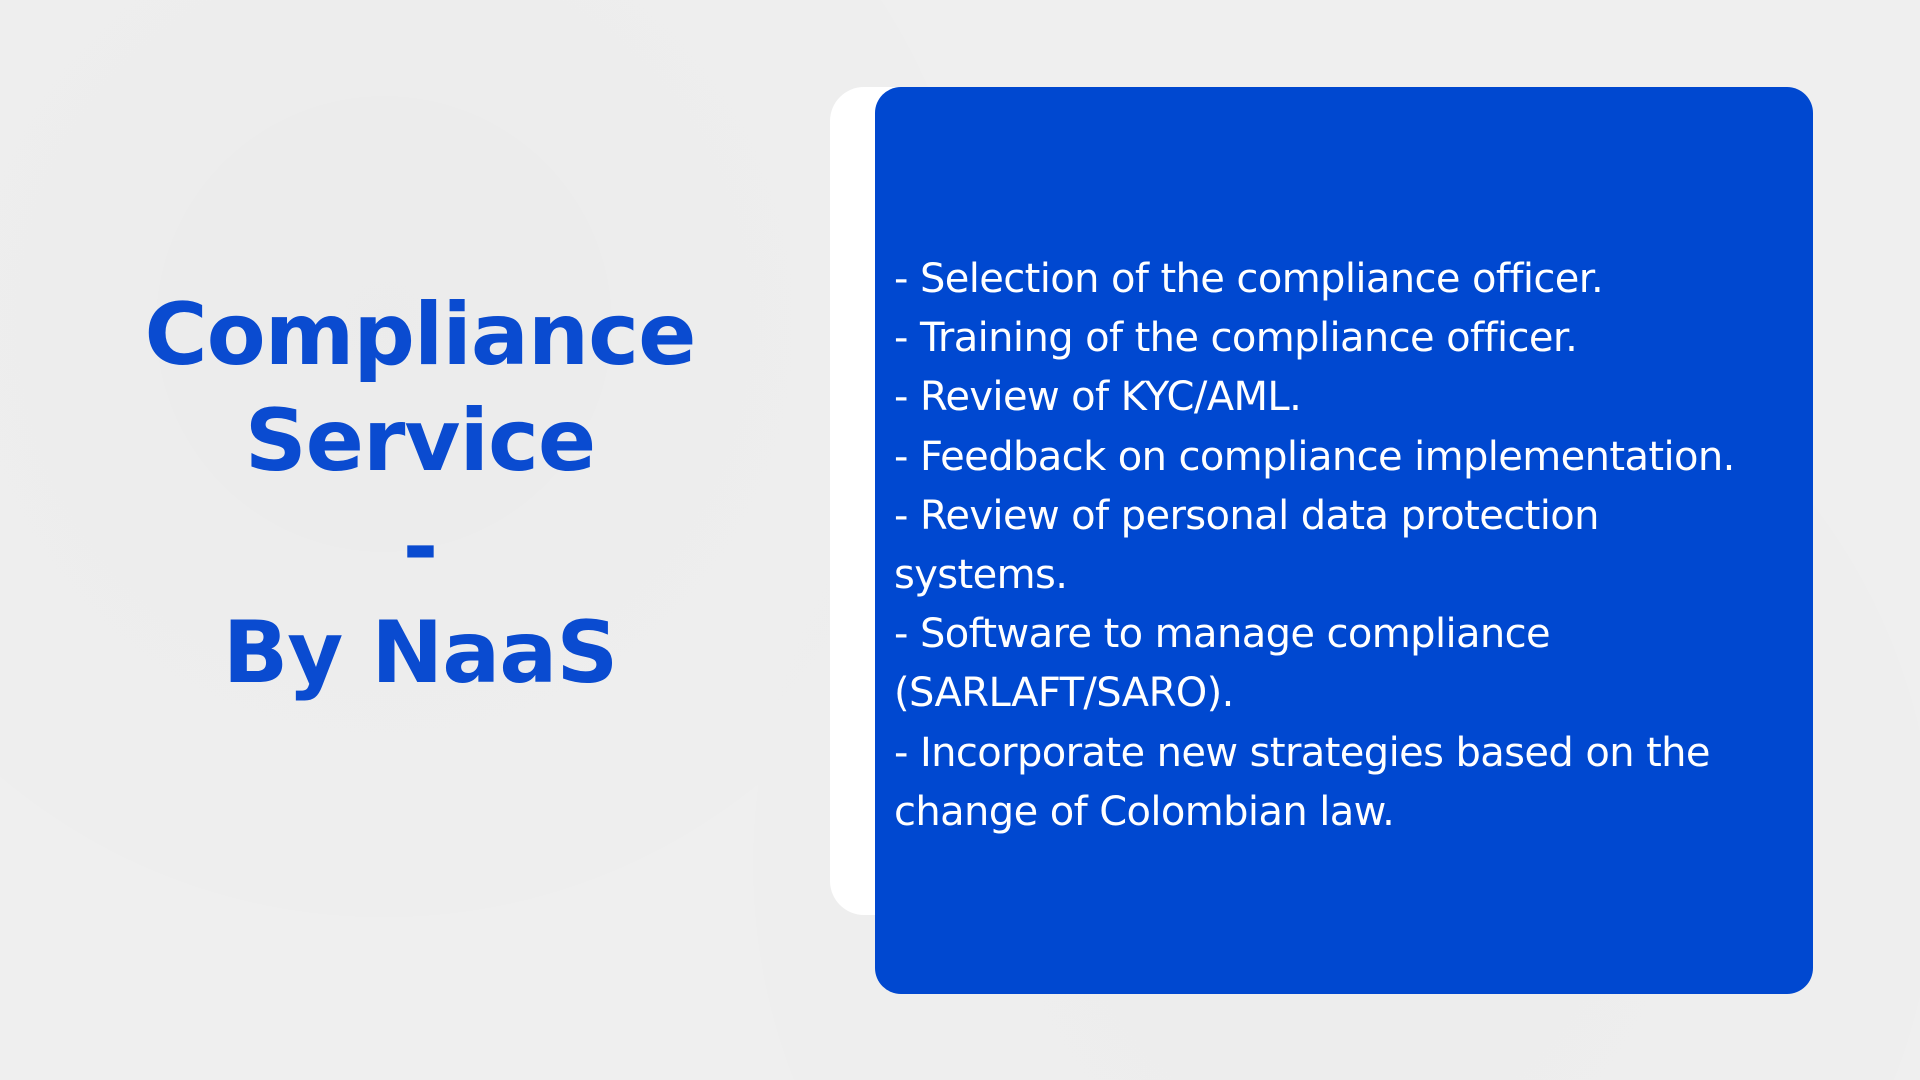 Image resolution: width=1920 pixels, height=1080 pixels. What do you see at coordinates (1314, 456) in the screenshot?
I see `list-item: - Feedback on compliance implementation.` at bounding box center [1314, 456].